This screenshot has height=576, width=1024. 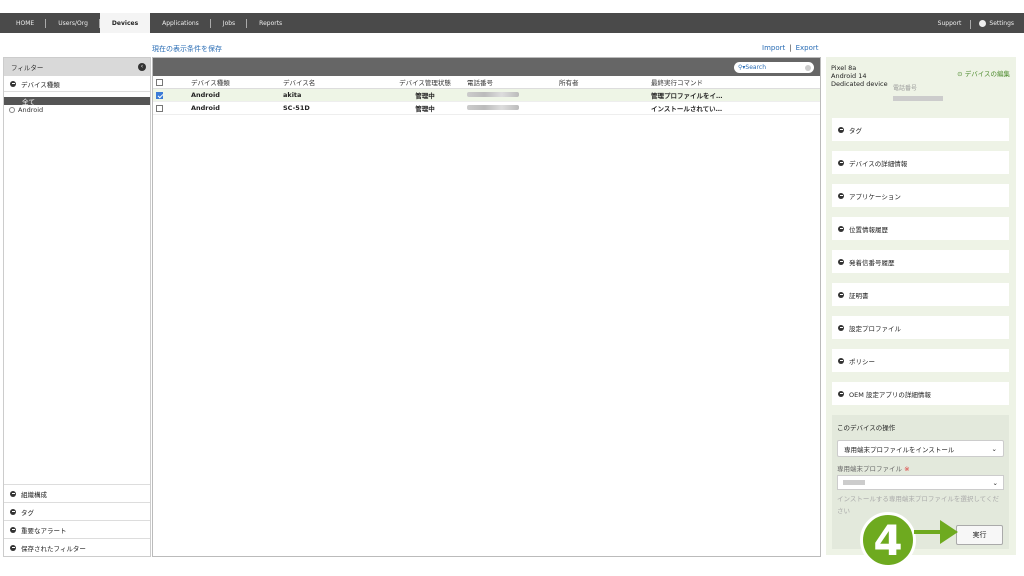 I want to click on filter-bottom-sections: 組織構成 タグ 重要なアラート 保存されたフィルター, so click(x=77, y=520).